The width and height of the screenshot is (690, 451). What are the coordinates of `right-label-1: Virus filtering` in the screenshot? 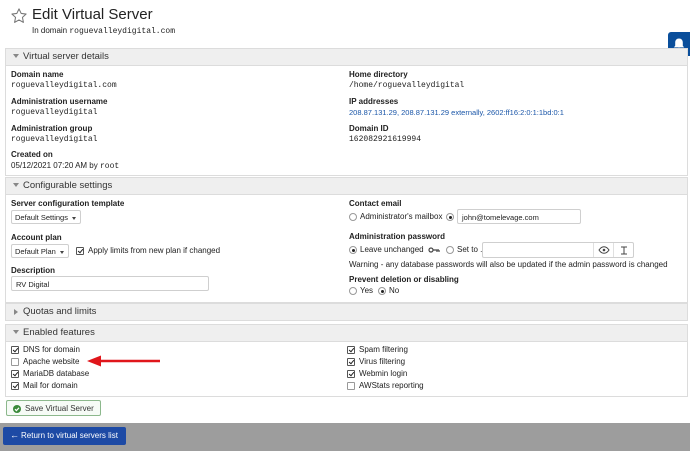 It's located at (382, 361).